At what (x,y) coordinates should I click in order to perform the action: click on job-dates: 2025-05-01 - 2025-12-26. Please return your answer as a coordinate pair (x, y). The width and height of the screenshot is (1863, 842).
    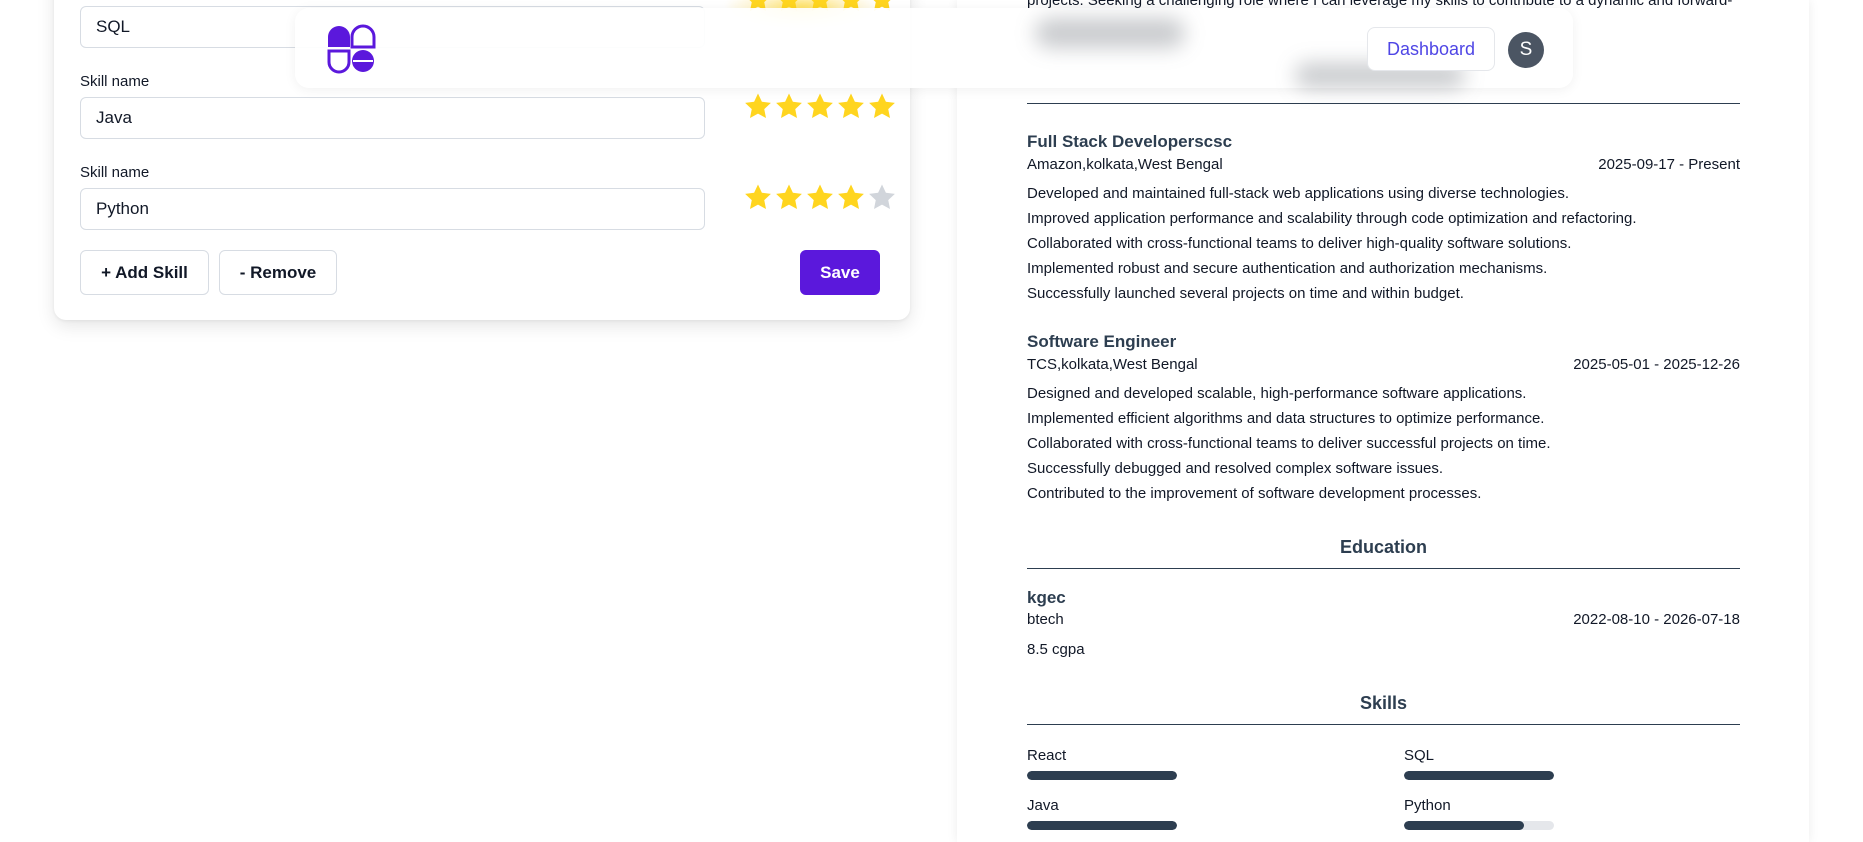
    Looking at the image, I should click on (1656, 364).